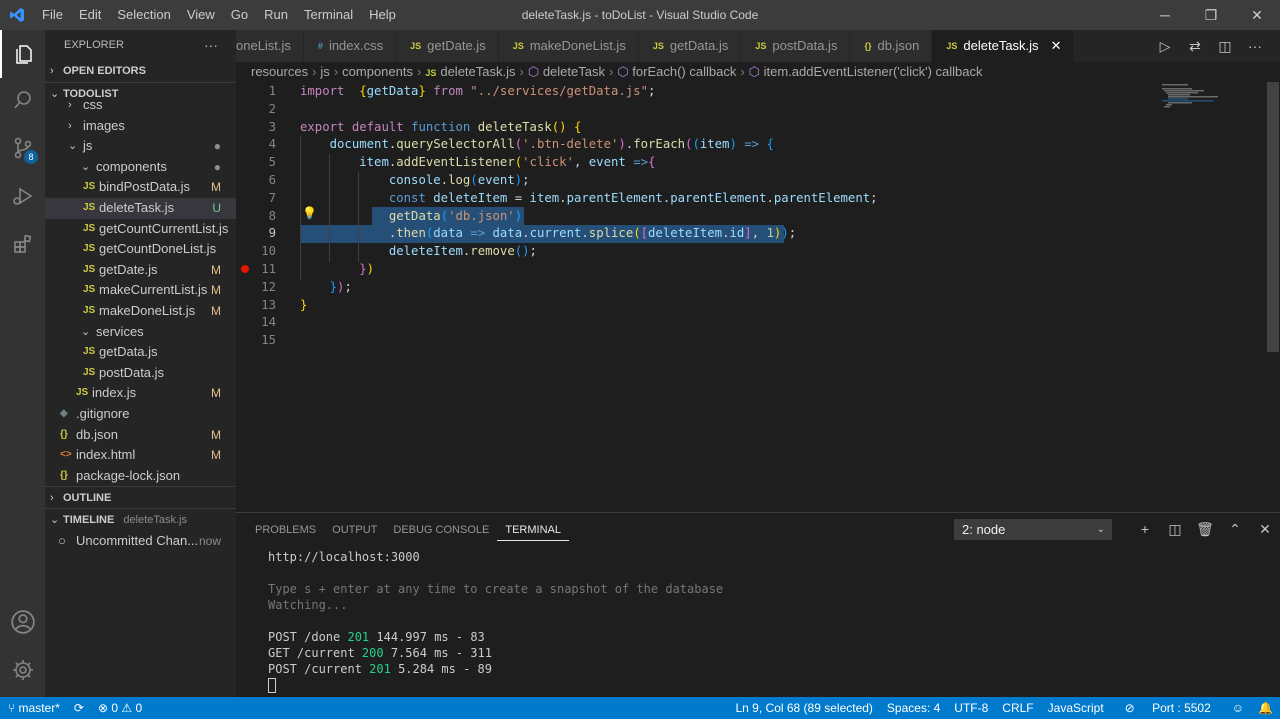  Describe the element at coordinates (140, 541) in the screenshot. I see `timeline-item: ○ Uncommitted Chan... now` at that location.